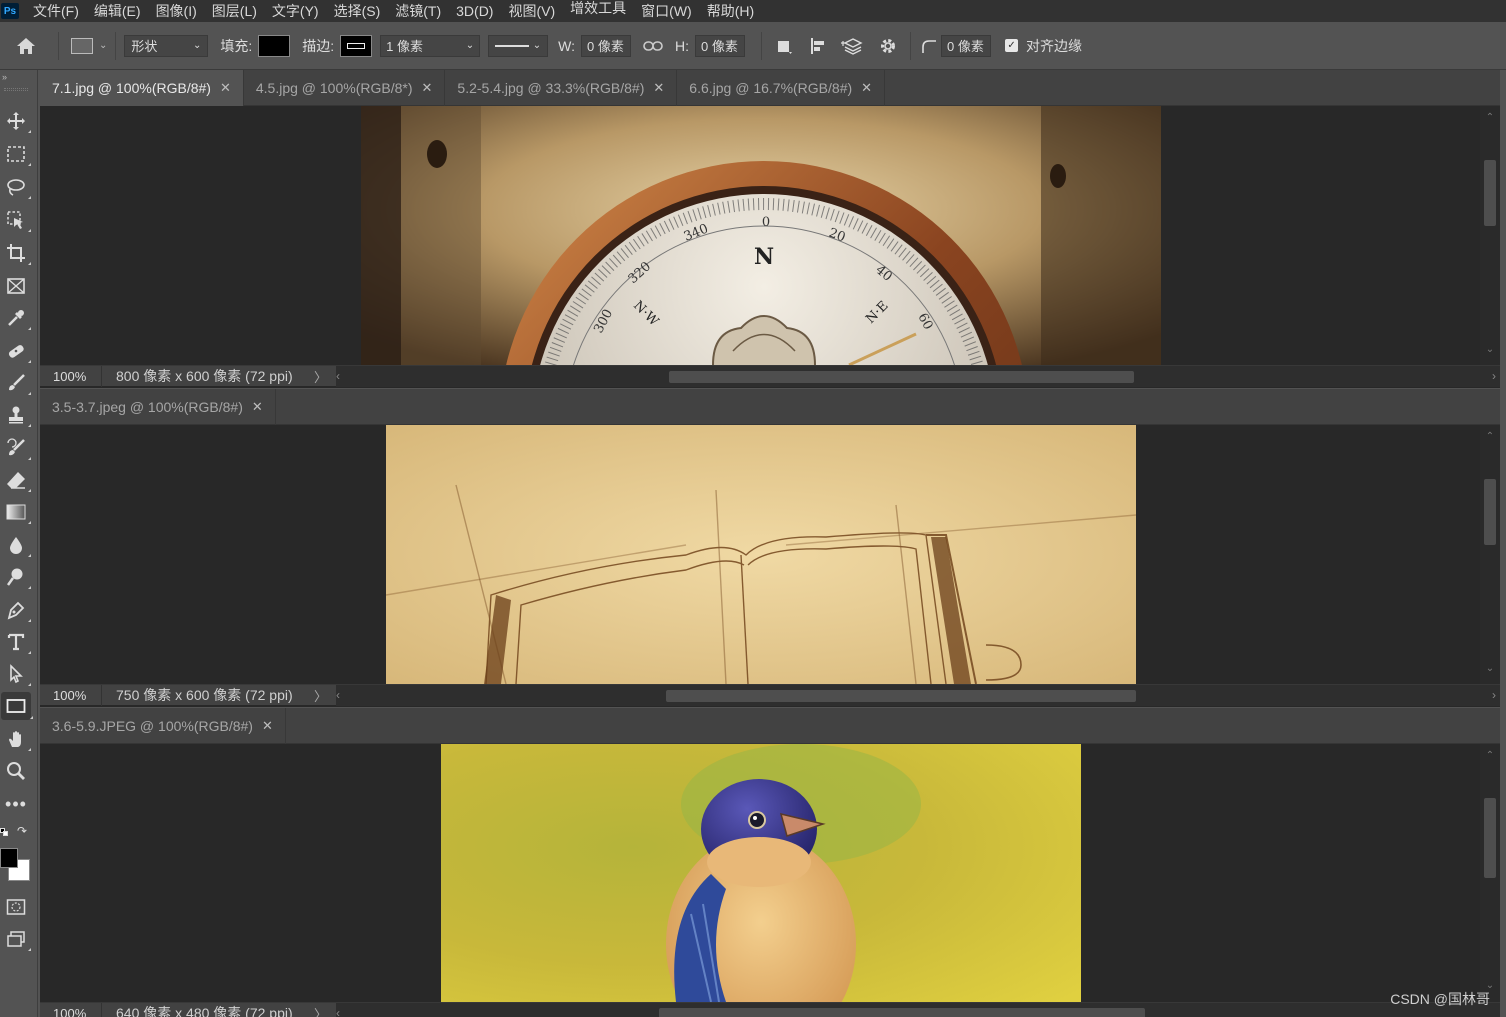 The image size is (1506, 1017). Describe the element at coordinates (1054, 46) in the screenshot. I see `align-edges-label: 对齐边缘` at that location.